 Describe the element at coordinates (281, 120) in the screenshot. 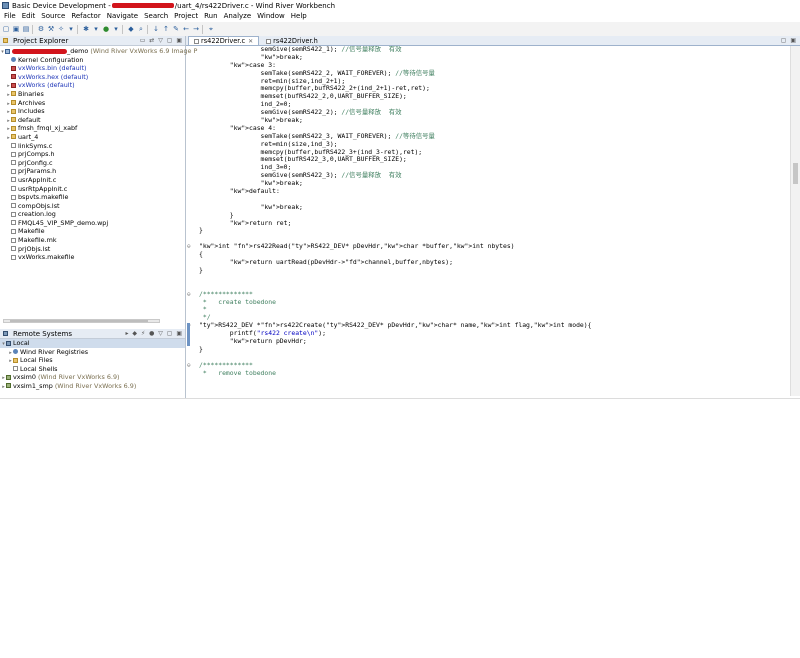

I see `code-line: "kw">break;` at that location.